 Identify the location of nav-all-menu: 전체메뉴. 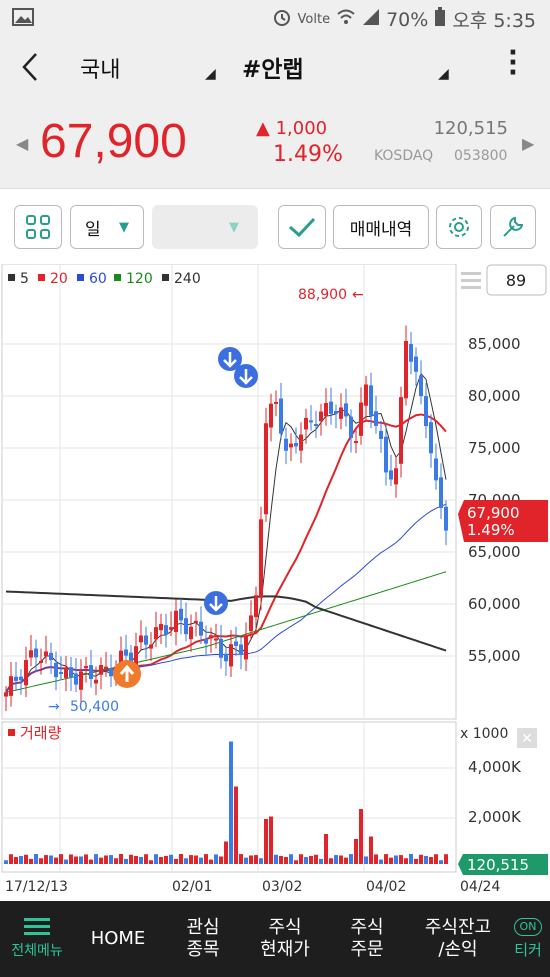
(37, 939).